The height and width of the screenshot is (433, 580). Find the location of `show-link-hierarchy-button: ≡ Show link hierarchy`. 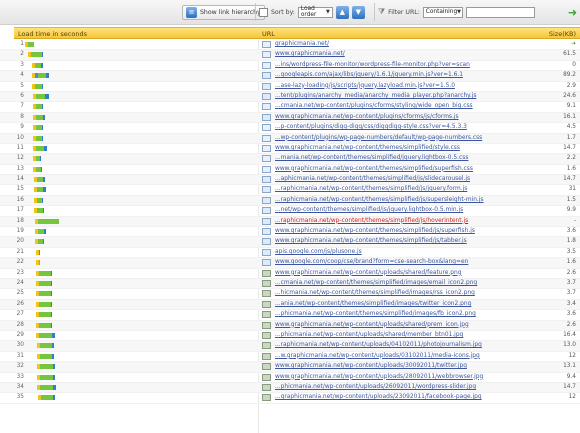

show-link-hierarchy-button: ≡ Show link hierarchy is located at coordinates (223, 12).